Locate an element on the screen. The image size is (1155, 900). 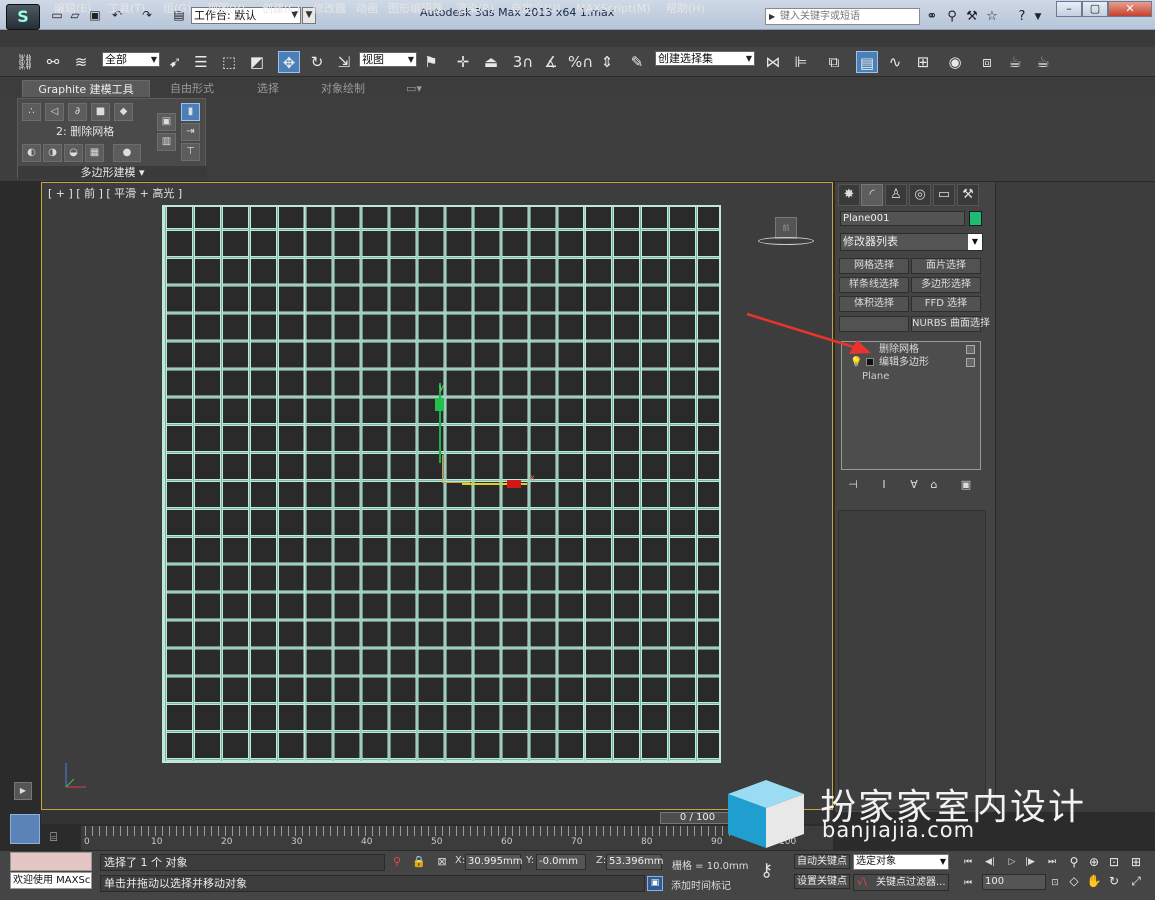
selection-filter-dropdown: 全部 ▼ is located at coordinates (131, 59).